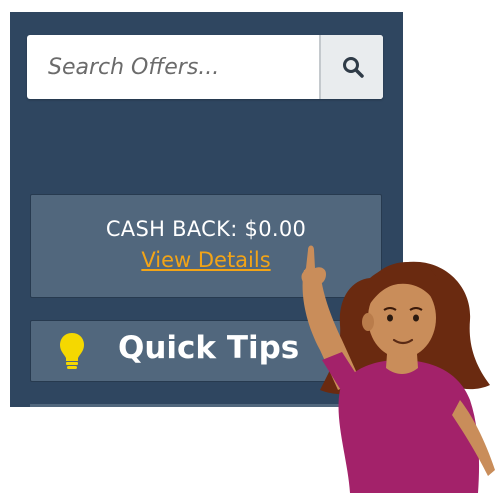 The image size is (503, 493). Describe the element at coordinates (353, 67) in the screenshot. I see `search-icon` at that location.